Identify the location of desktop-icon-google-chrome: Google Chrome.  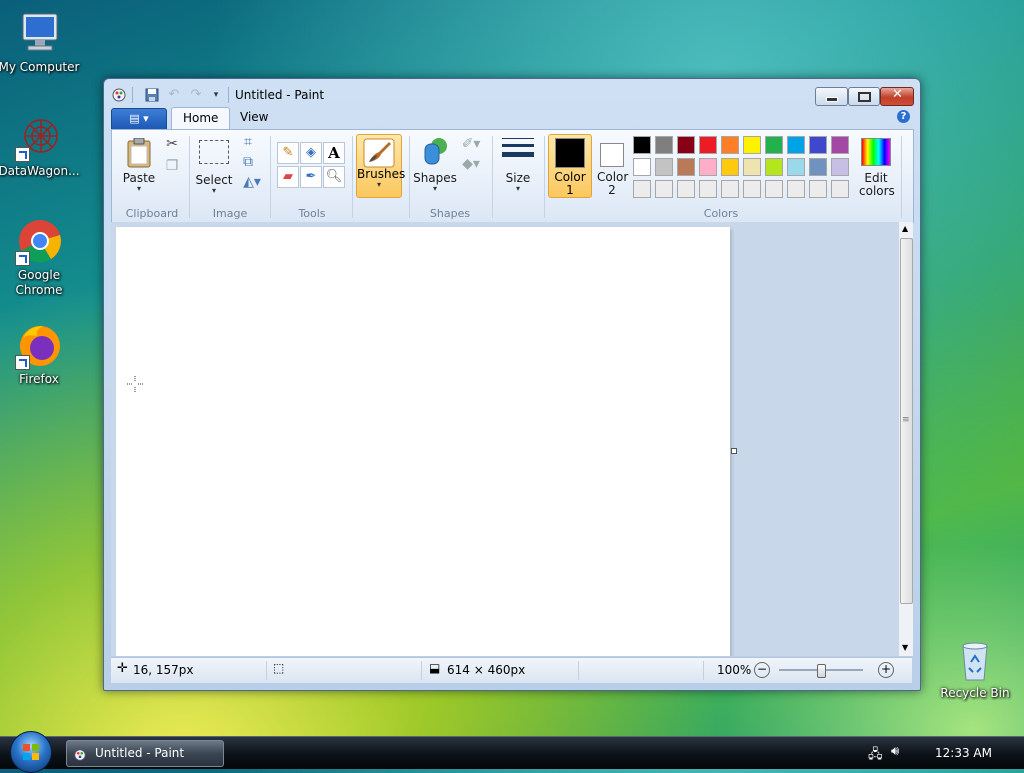
(41, 258).